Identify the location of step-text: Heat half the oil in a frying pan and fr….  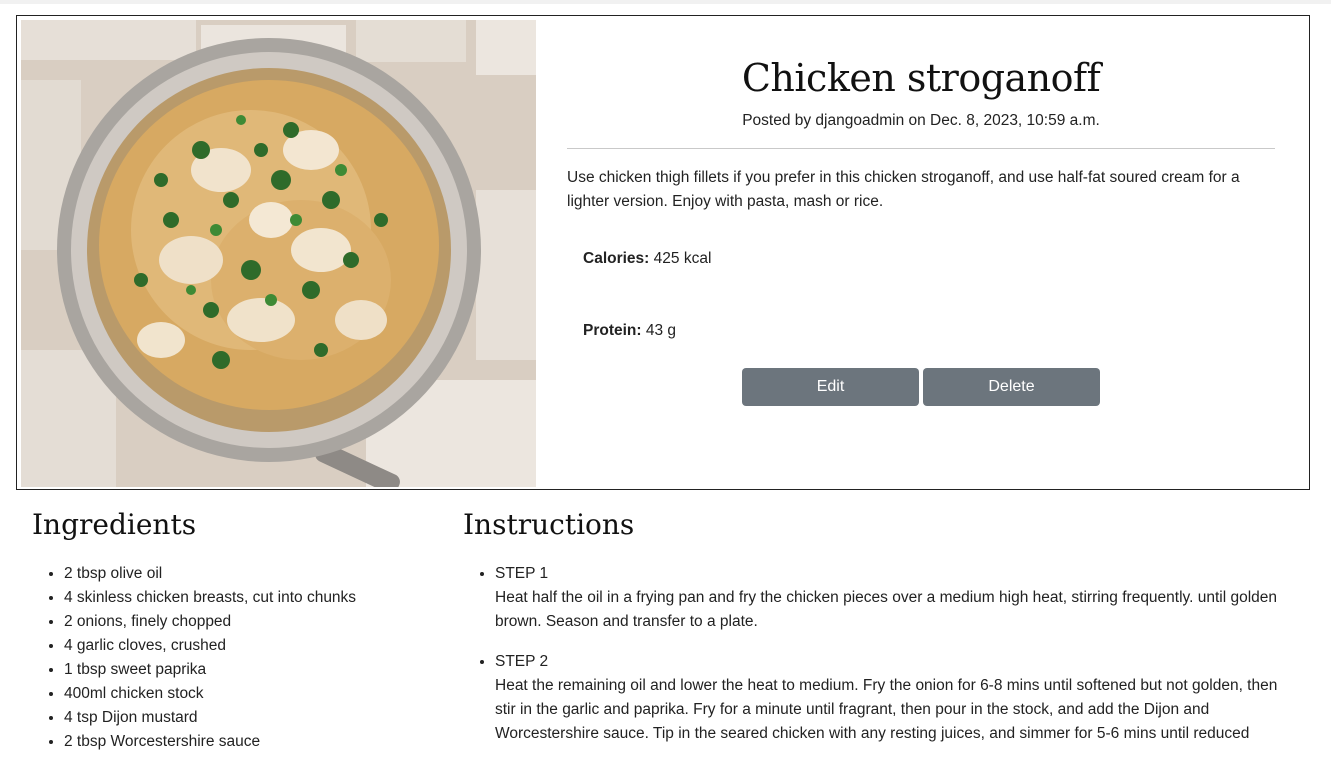
(886, 609).